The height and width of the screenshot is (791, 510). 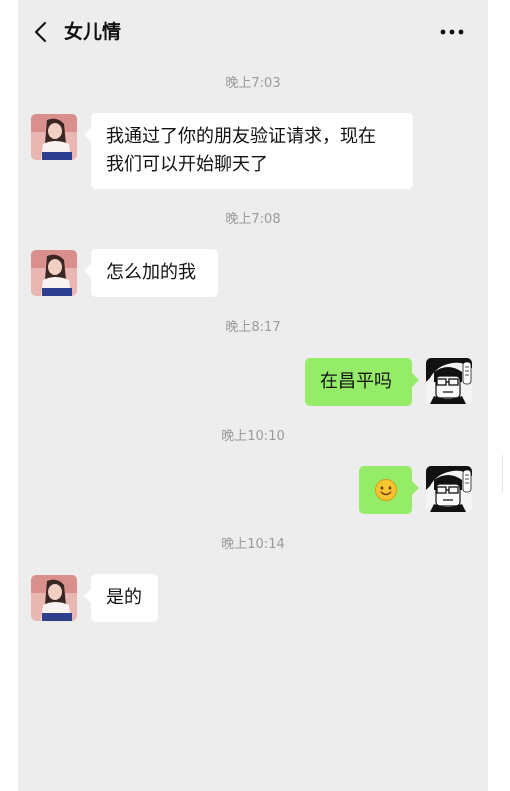 I want to click on incoming-message-bubble: 是的, so click(x=121, y=598).